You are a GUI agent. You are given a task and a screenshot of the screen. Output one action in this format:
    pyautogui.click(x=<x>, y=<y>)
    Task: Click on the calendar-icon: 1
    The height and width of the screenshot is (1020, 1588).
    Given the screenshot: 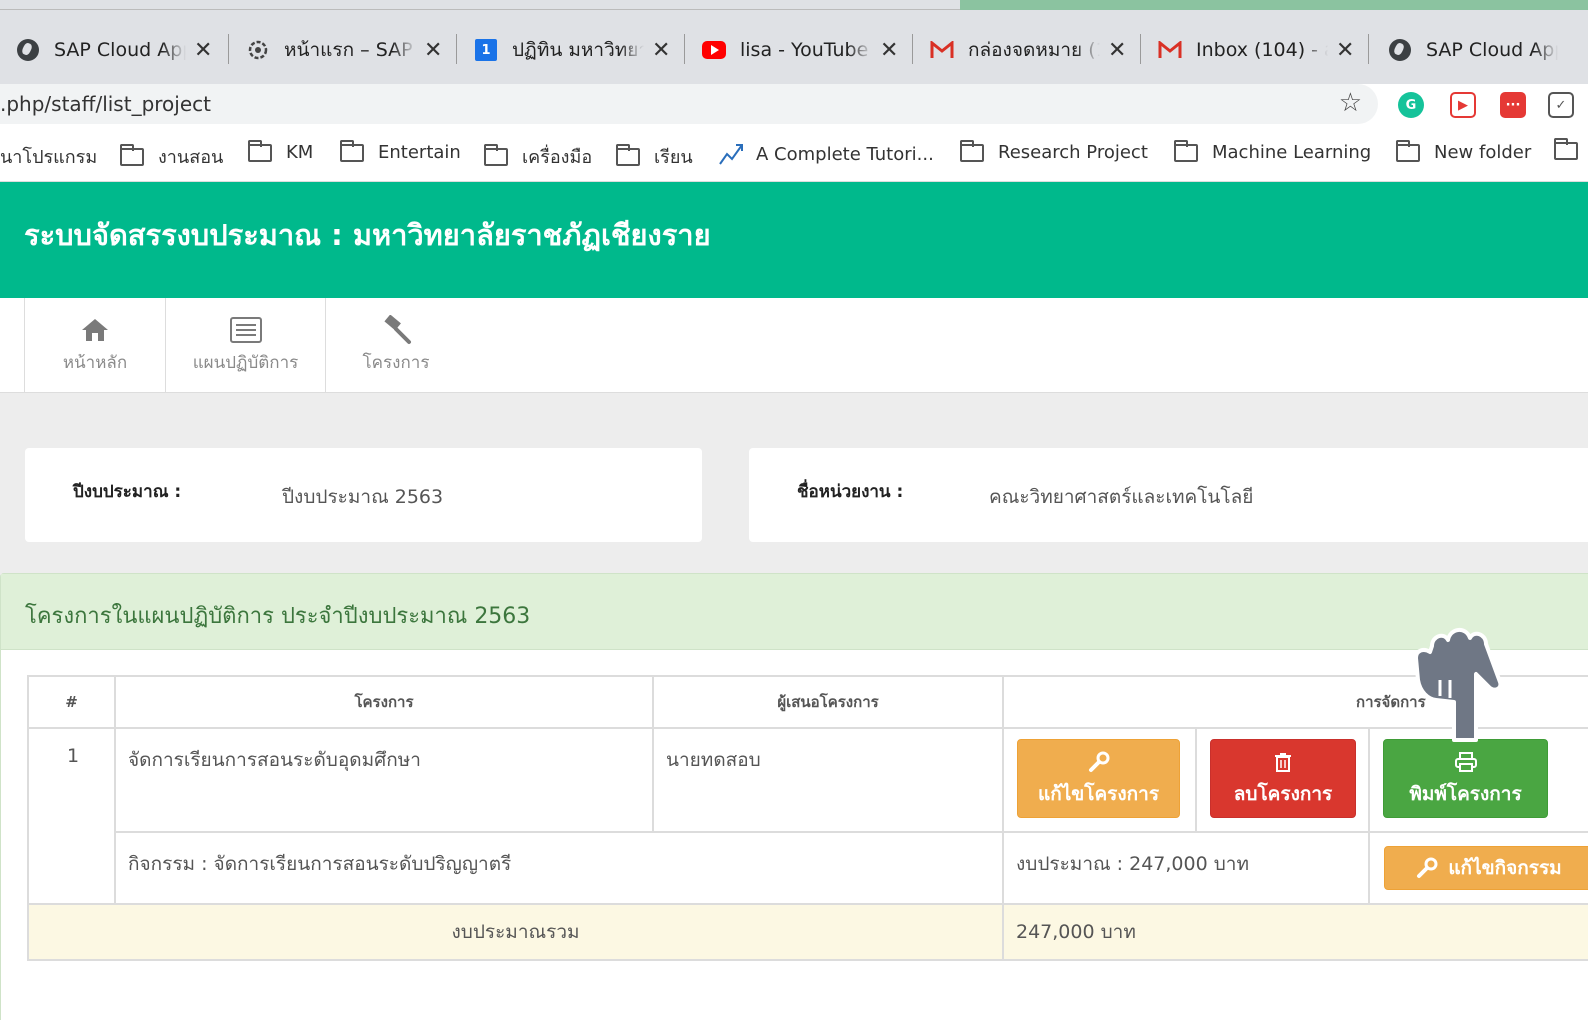 What is the action you would take?
    pyautogui.click(x=486, y=50)
    